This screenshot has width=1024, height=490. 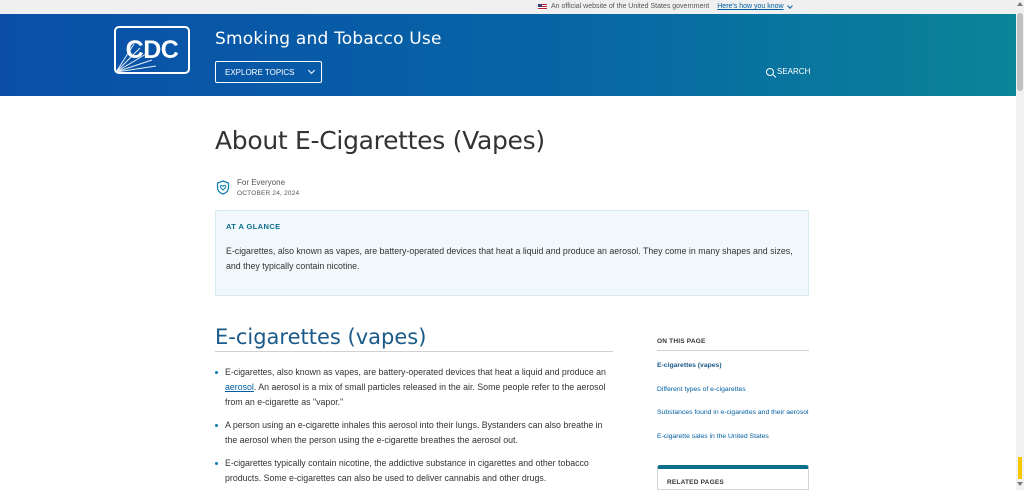 What do you see at coordinates (328, 39) in the screenshot?
I see `site-title: Smoking and Tobacco Use` at bounding box center [328, 39].